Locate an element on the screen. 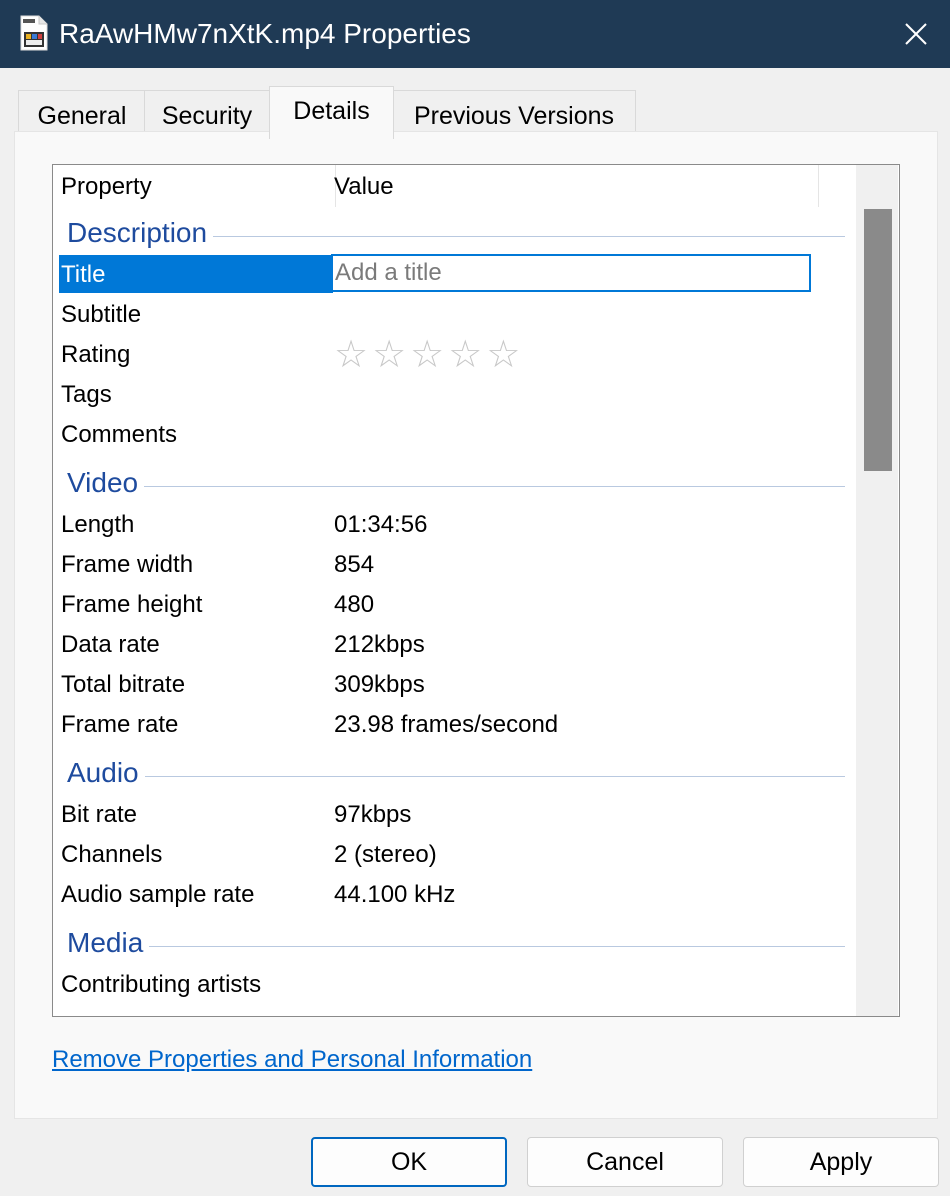  group-header-media: Media is located at coordinates (449, 943).